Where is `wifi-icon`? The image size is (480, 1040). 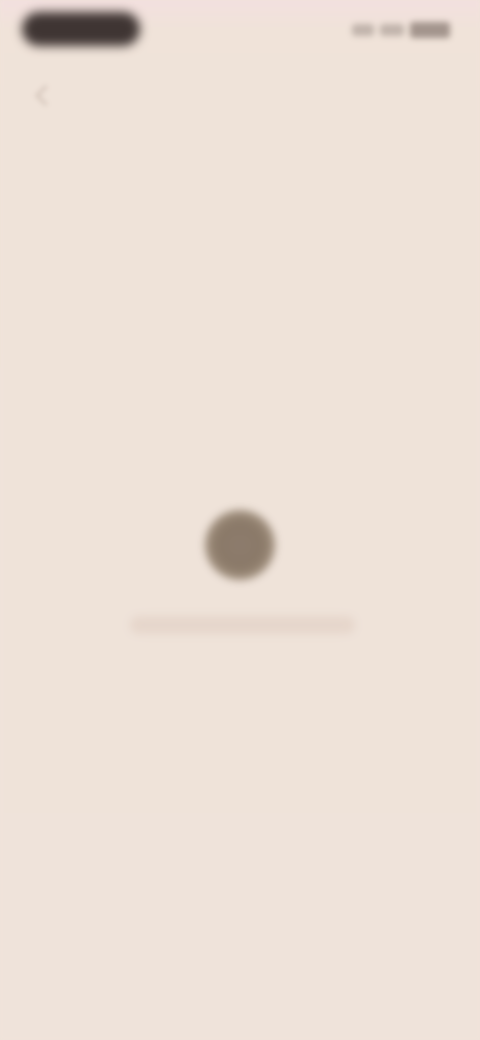 wifi-icon is located at coordinates (363, 30).